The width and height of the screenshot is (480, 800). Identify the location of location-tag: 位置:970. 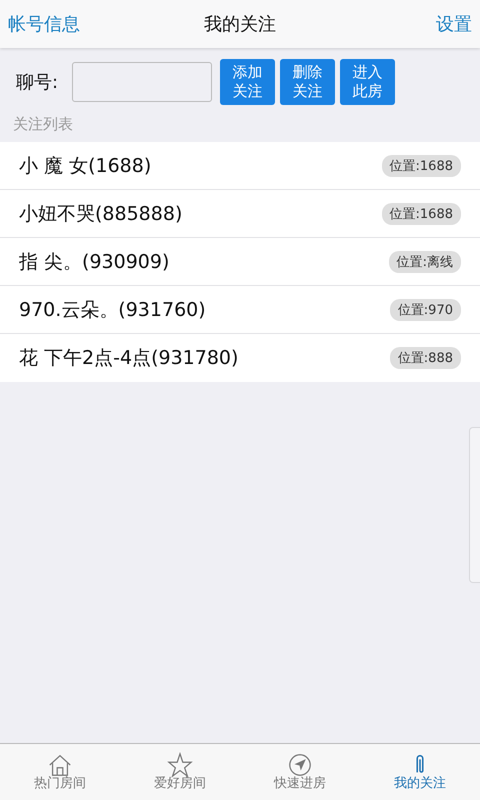
(425, 309).